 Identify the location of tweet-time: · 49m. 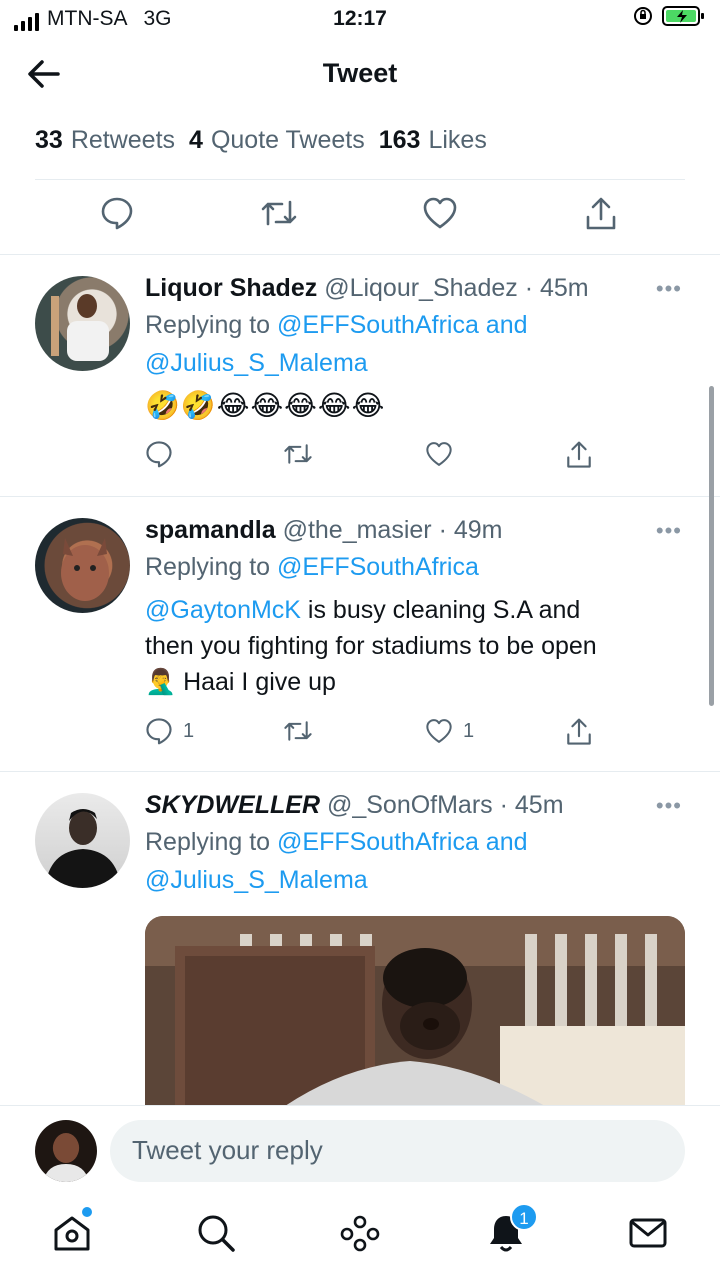
(470, 530).